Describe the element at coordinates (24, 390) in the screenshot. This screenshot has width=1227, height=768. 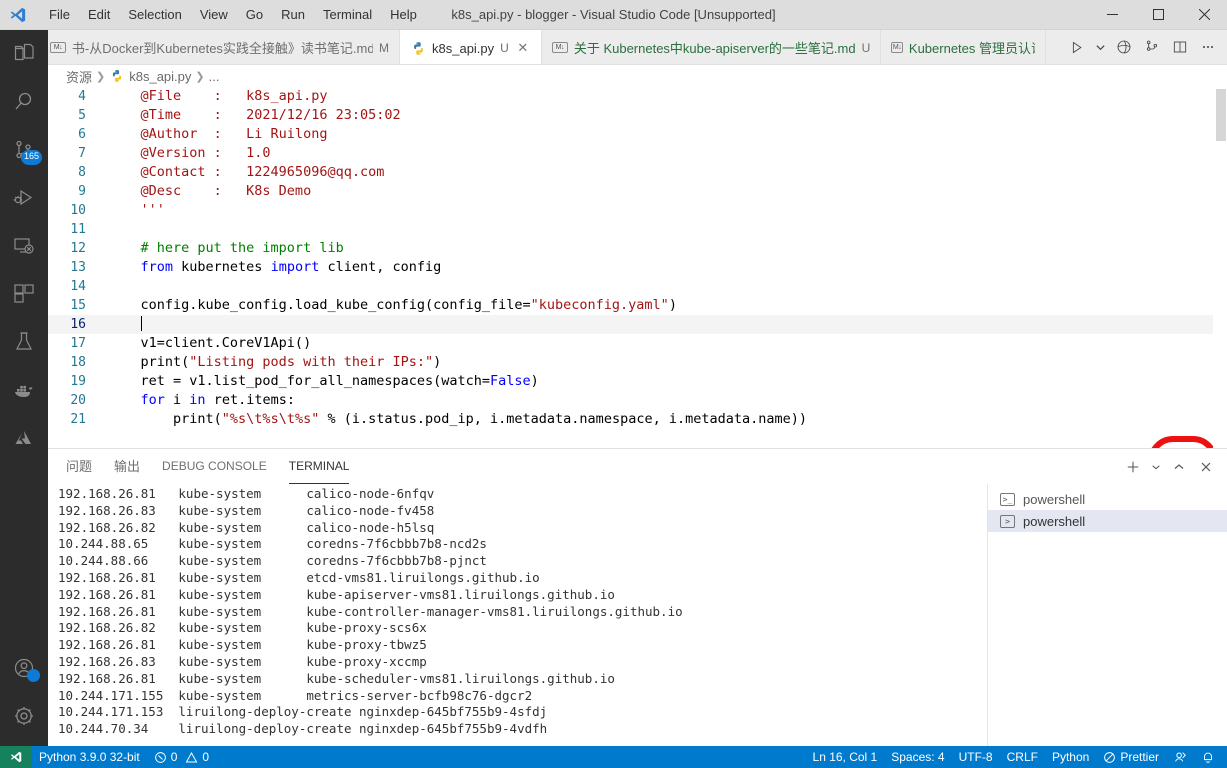
I see `docker-icon` at that location.